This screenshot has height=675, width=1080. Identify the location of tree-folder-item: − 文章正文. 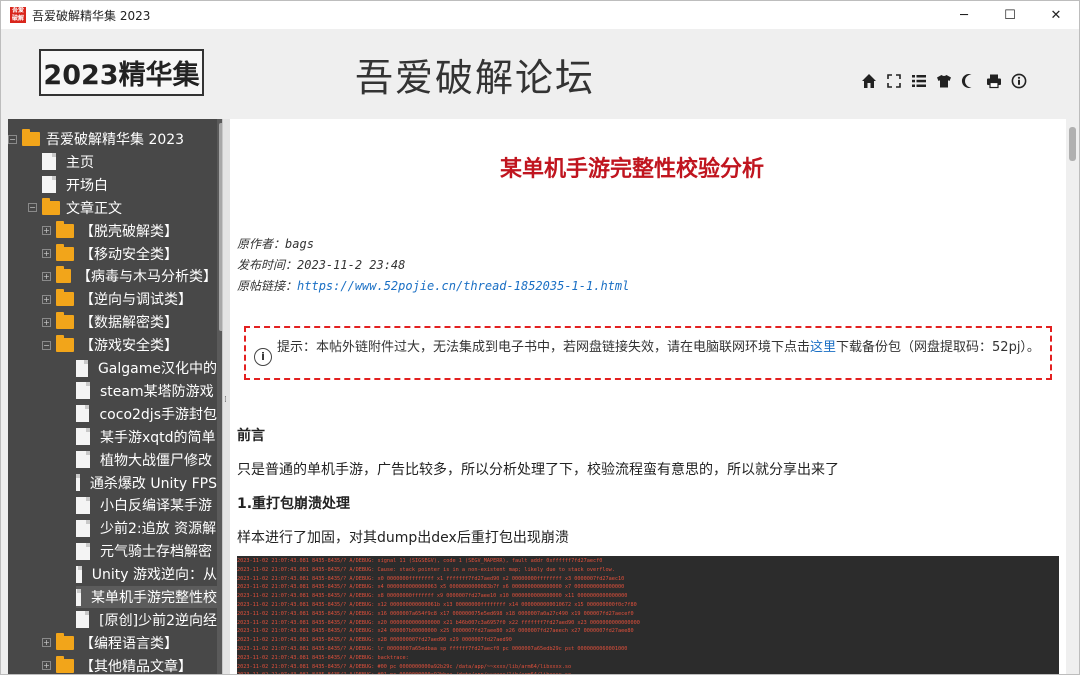
(122, 208).